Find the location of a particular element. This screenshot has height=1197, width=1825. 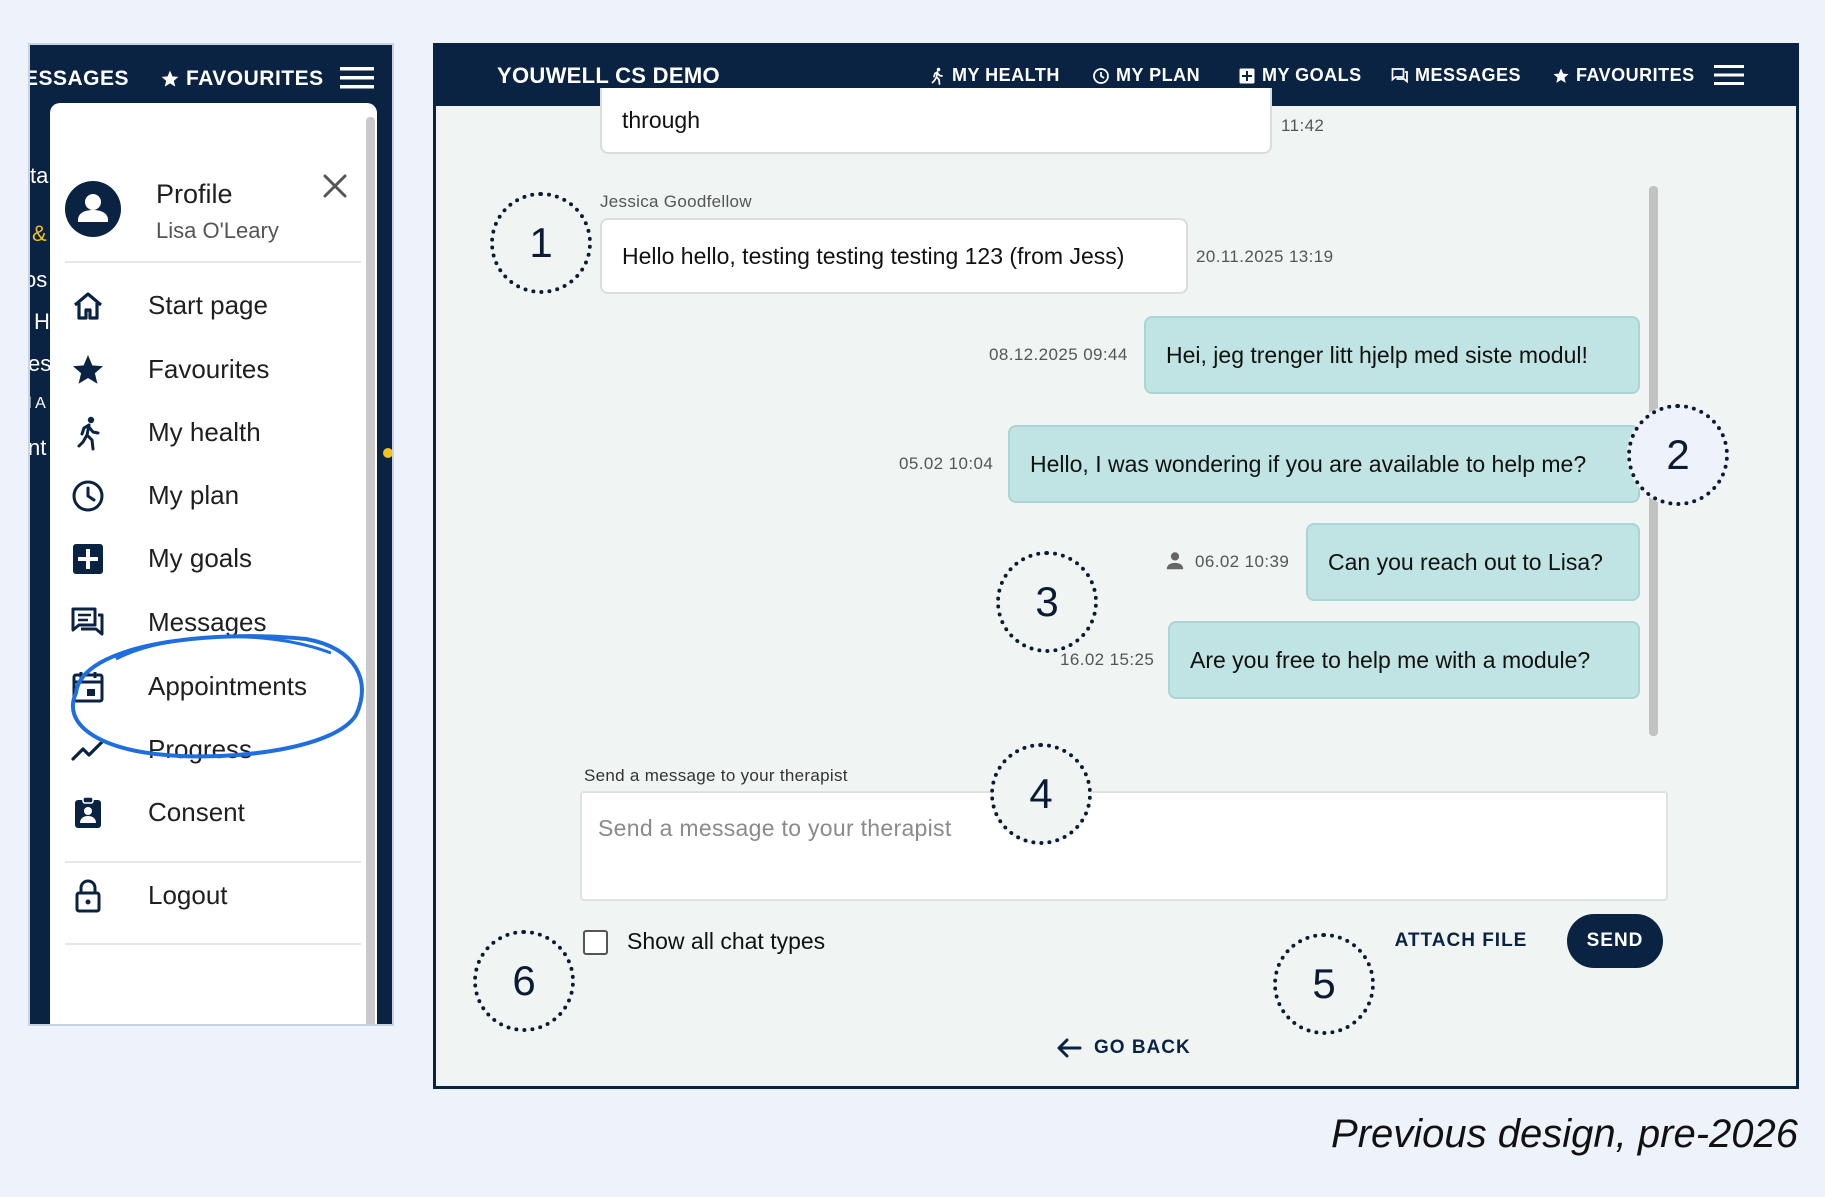

background-text-fragment: H is located at coordinates (42, 321).